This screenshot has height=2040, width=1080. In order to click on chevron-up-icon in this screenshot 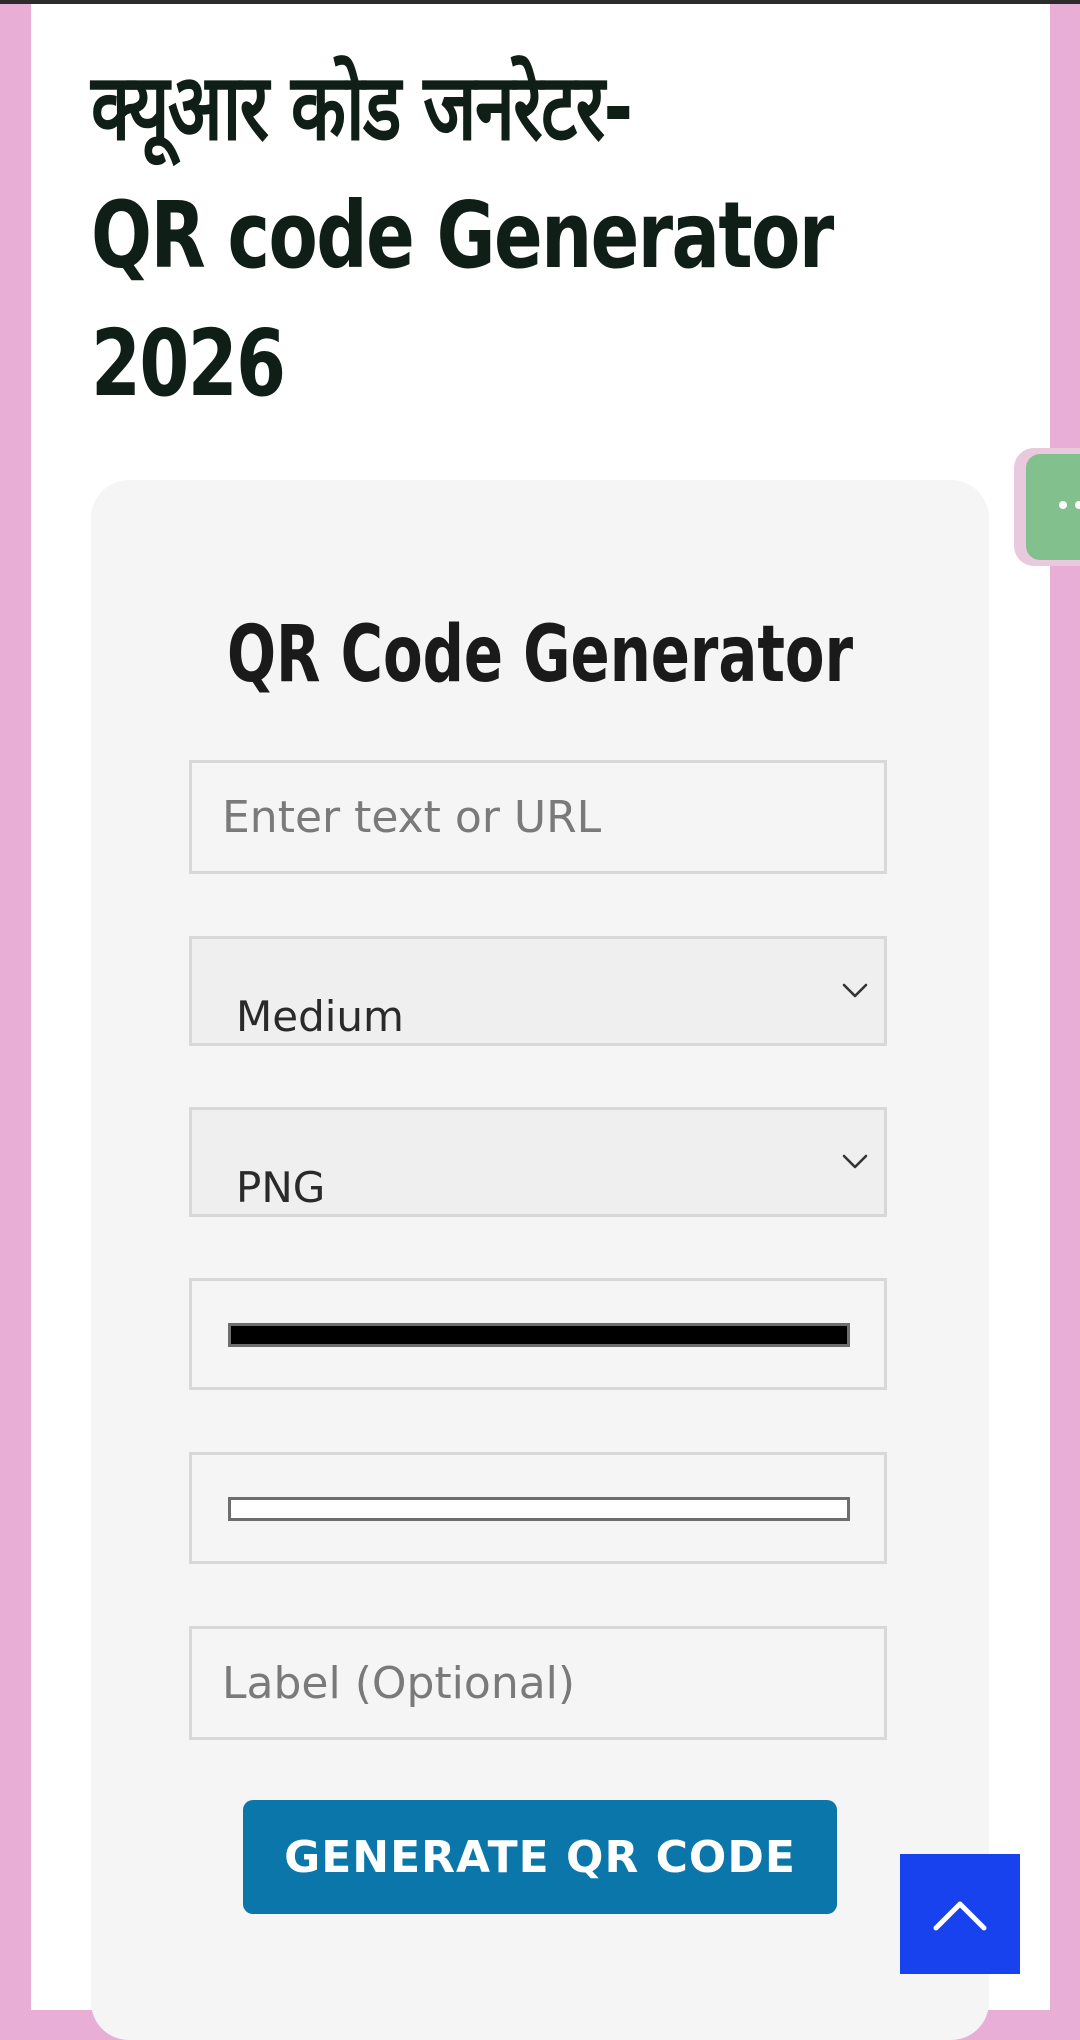, I will do `click(960, 1916)`.